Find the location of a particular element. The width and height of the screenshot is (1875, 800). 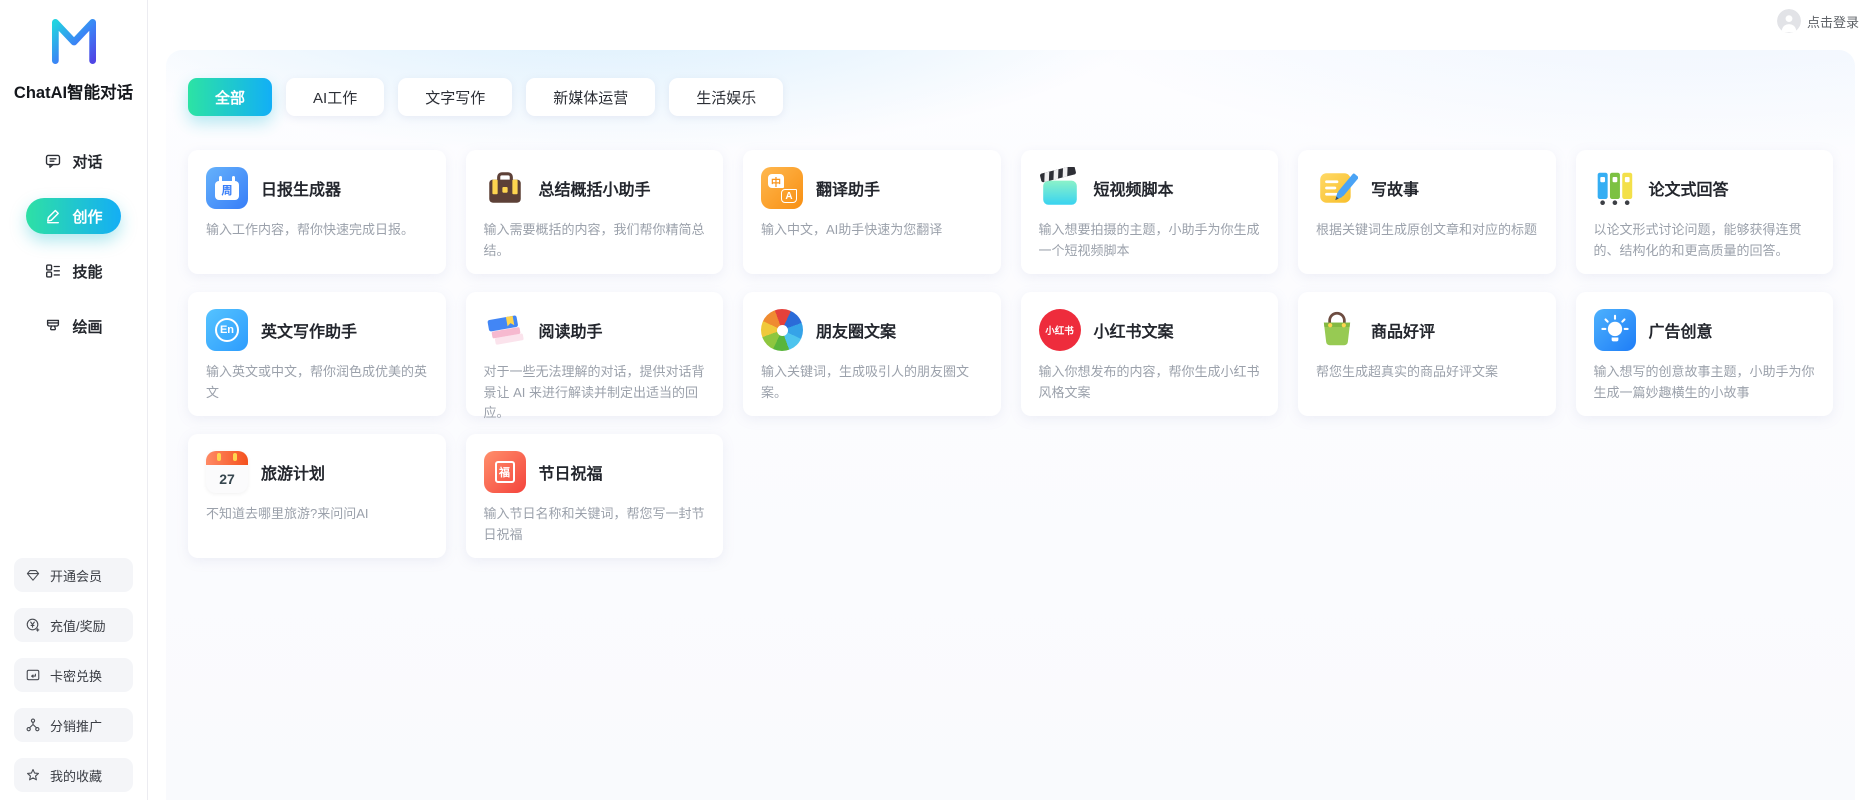

card-title: 小红书文案 is located at coordinates (1133, 332).